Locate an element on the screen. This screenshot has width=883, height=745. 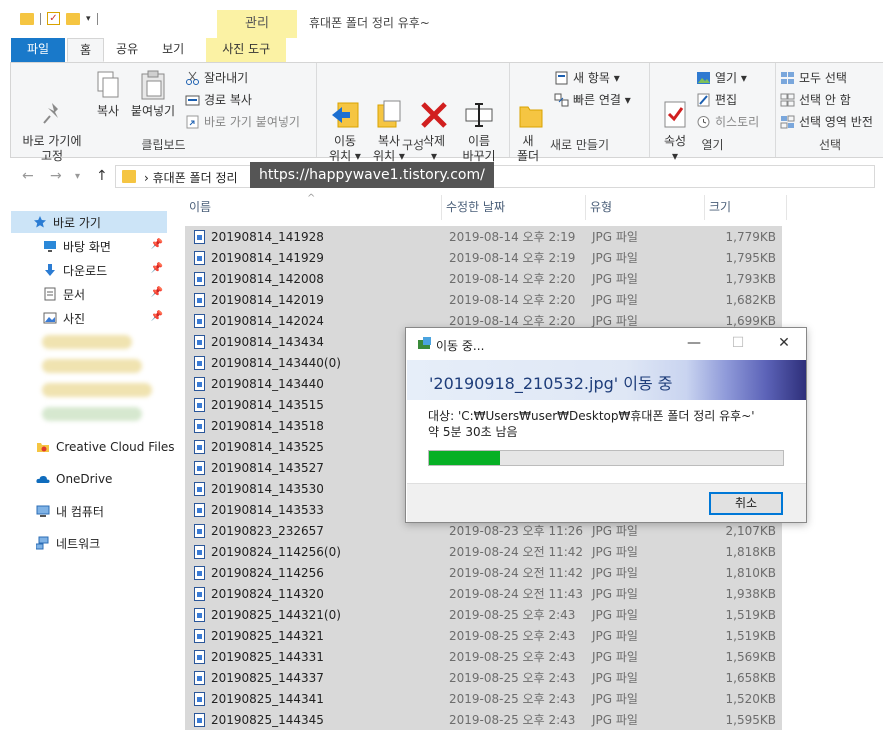
nav-documents: 문서 📌 is located at coordinates (83, 294).